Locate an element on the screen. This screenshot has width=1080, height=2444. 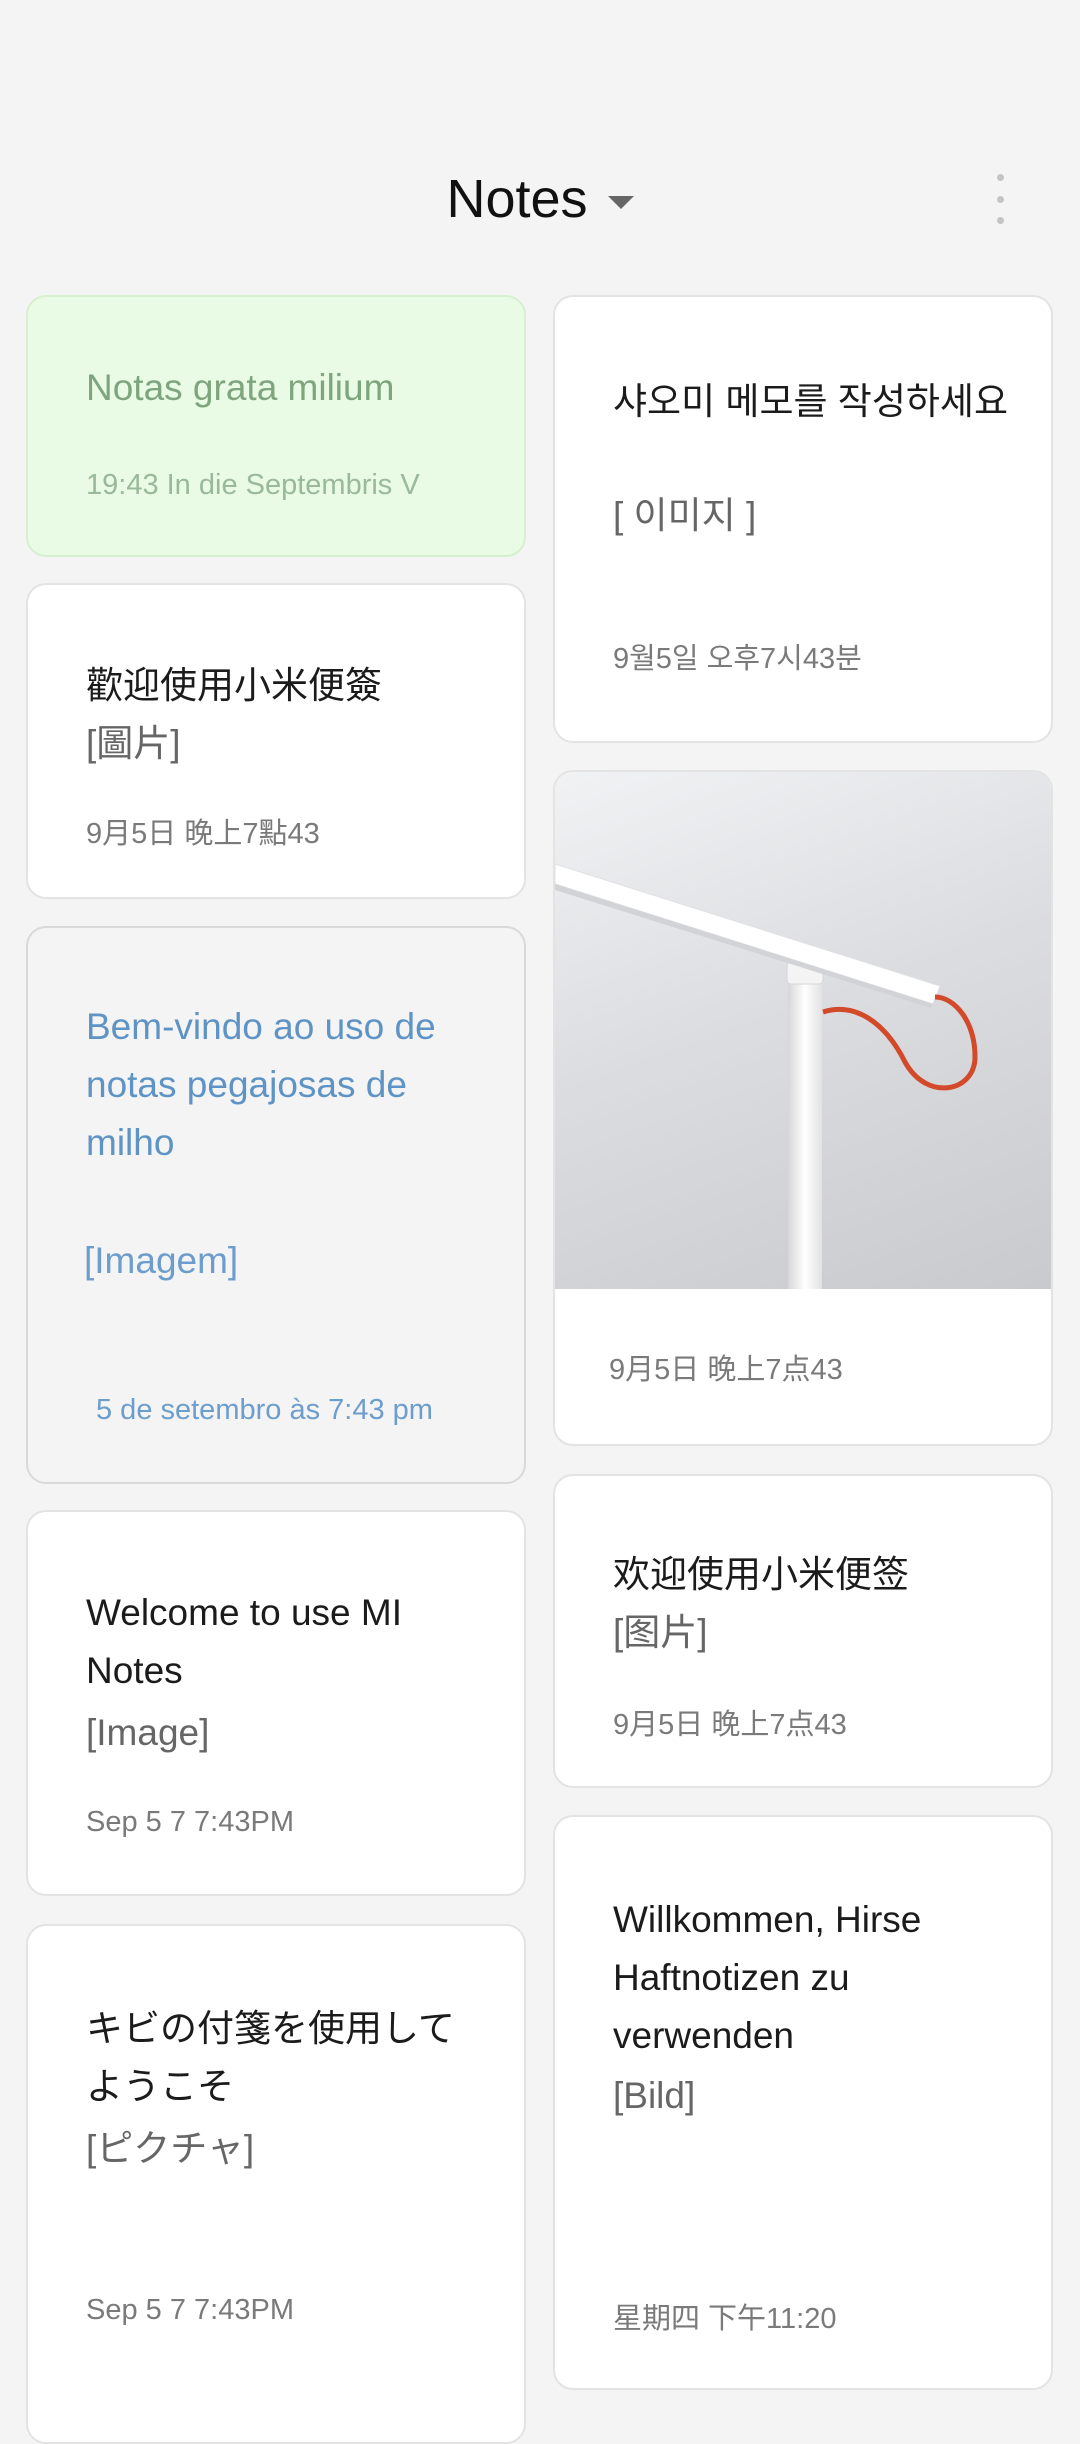
note-attachment: [Imagem] is located at coordinates (161, 1260).